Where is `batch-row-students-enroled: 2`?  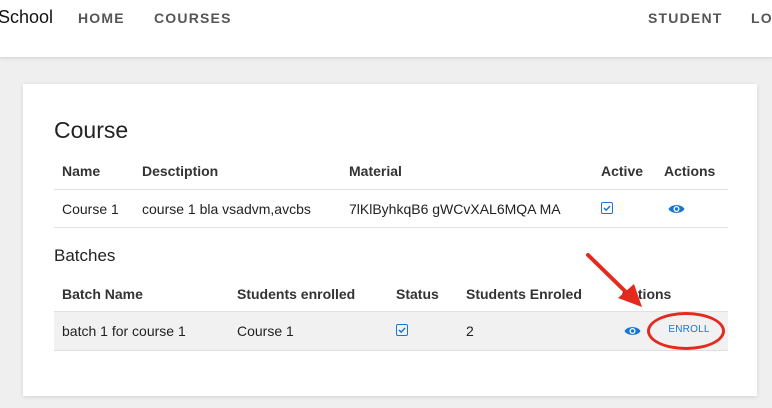
batch-row-students-enroled: 2 is located at coordinates (470, 331).